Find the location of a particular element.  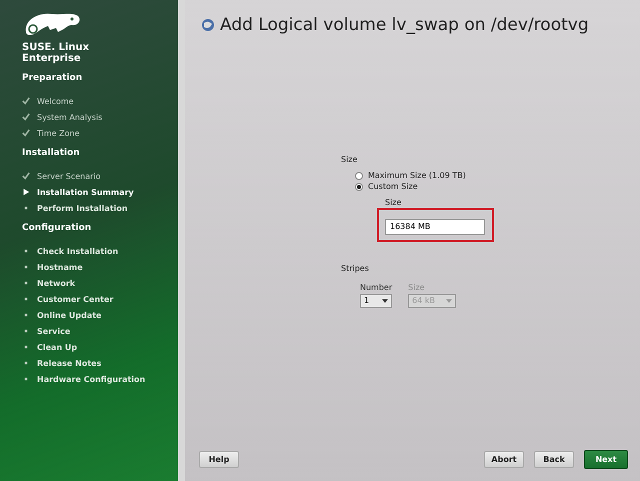

step-group-title: Configuration is located at coordinates (57, 228).